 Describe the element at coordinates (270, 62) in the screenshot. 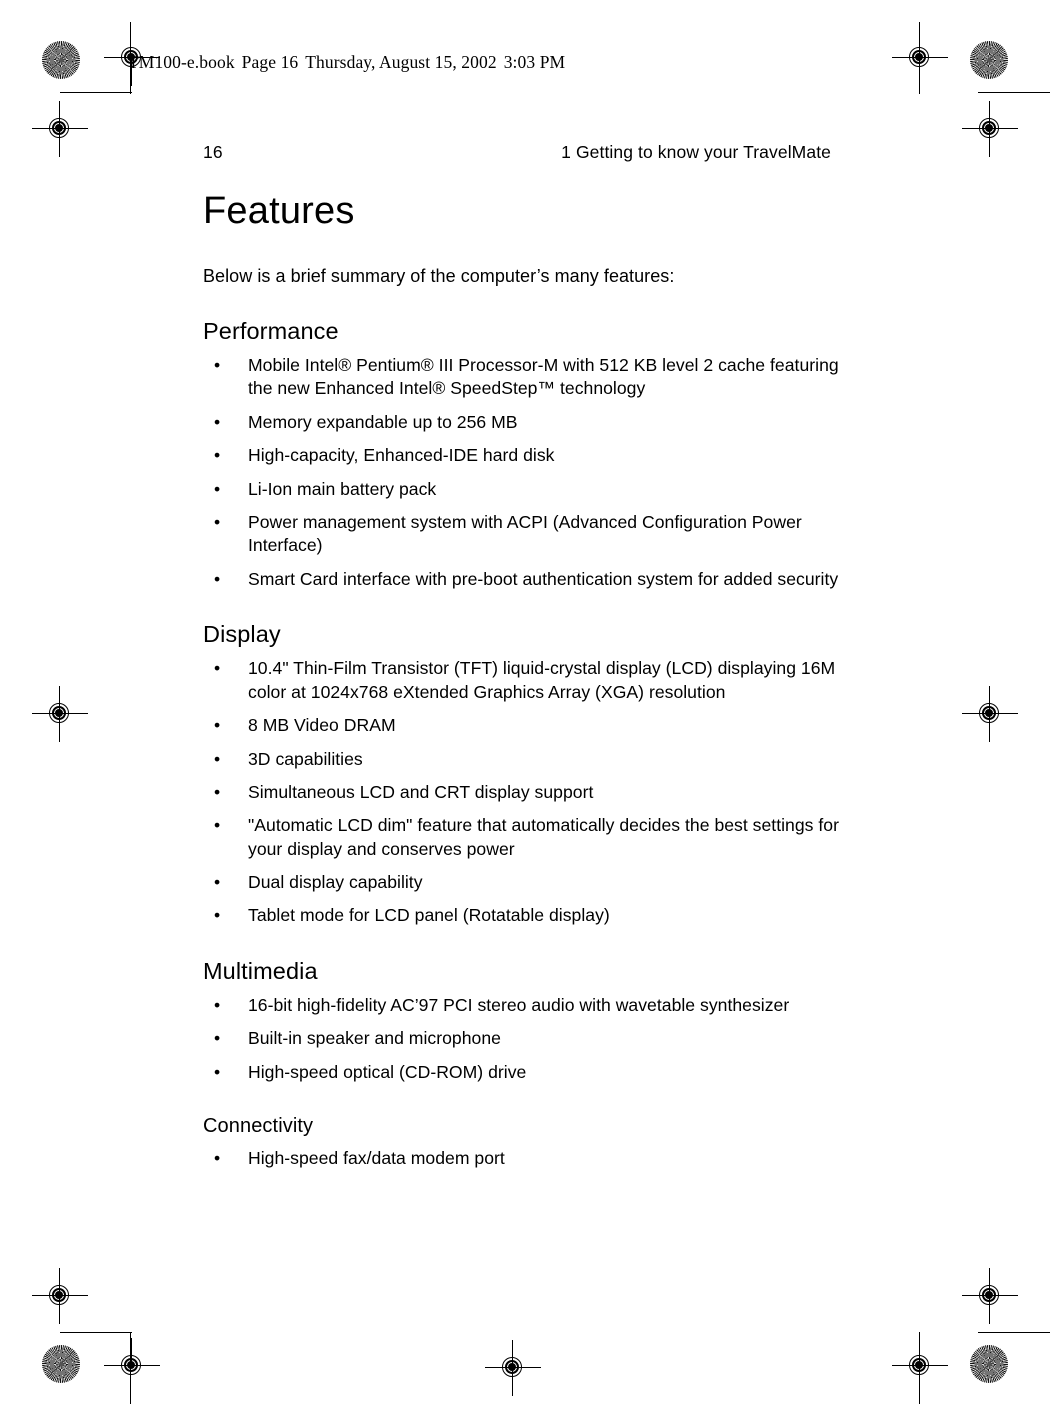

I see `slug-page-label: Page 16` at that location.